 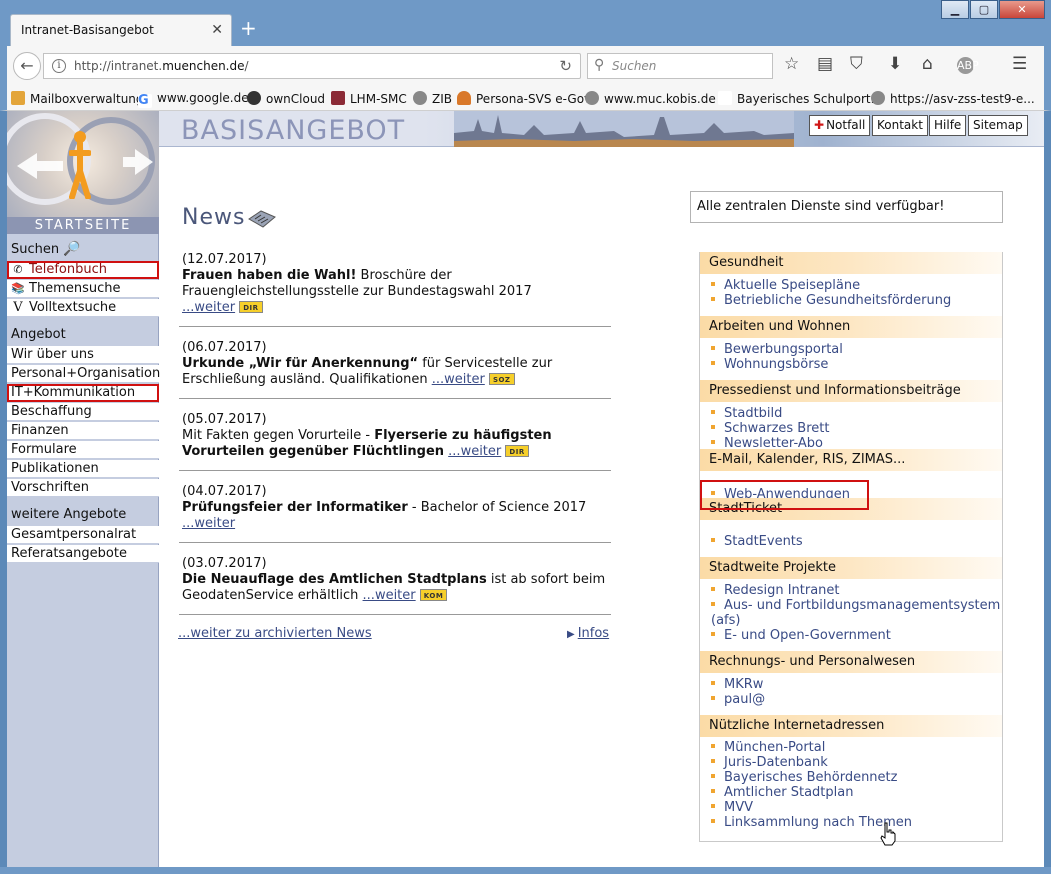 I want to click on service-link: Wohnungsbörse, so click(x=856, y=364).